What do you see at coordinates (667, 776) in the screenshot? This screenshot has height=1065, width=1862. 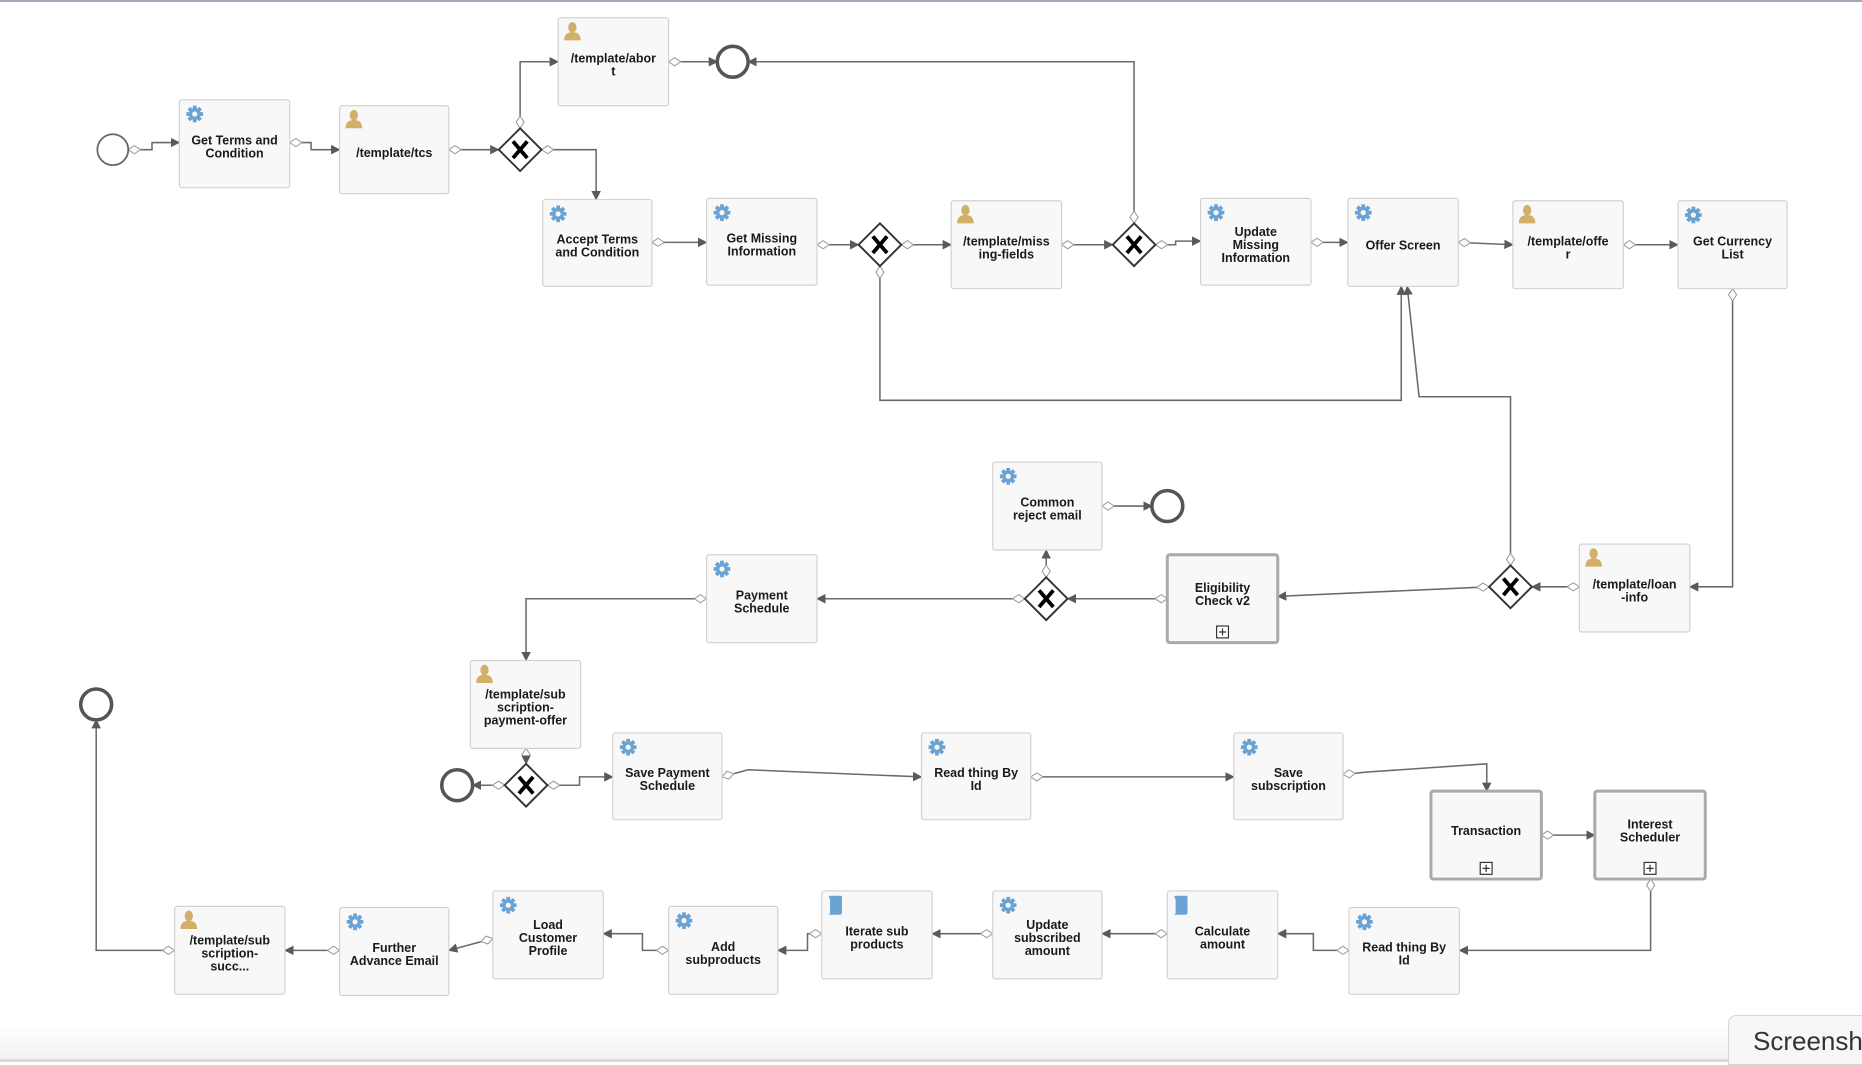 I see `service-task: Save PaymentSchedule` at bounding box center [667, 776].